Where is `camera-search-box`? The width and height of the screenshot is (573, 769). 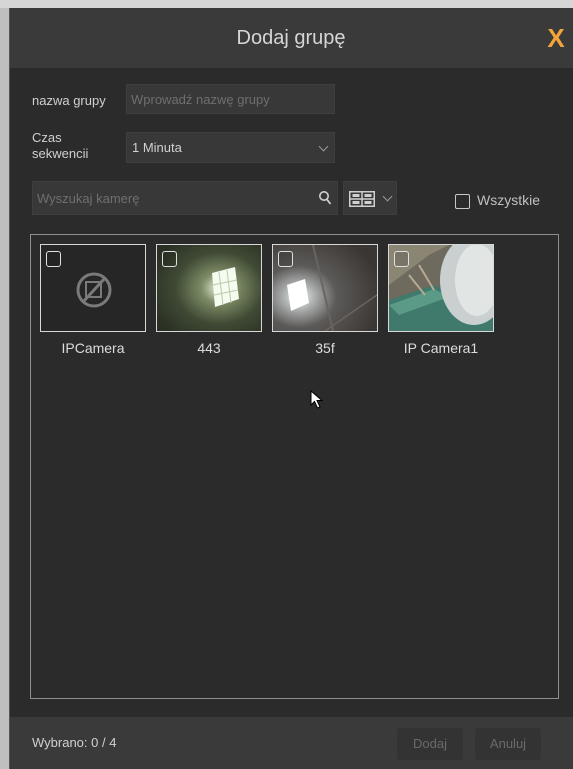 camera-search-box is located at coordinates (185, 198).